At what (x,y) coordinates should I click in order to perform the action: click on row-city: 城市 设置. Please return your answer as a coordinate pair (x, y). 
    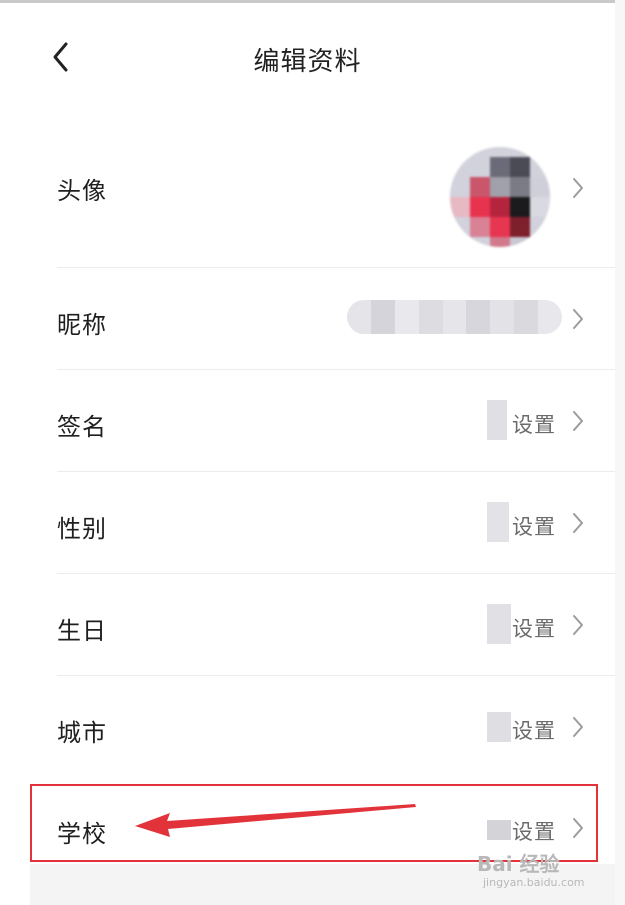
    Looking at the image, I should click on (336, 726).